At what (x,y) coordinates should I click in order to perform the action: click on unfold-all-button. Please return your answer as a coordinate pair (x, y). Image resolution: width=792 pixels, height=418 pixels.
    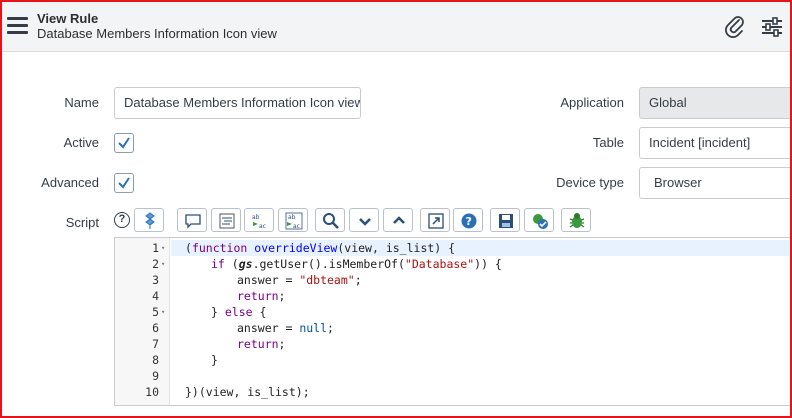
    Looking at the image, I should click on (398, 220).